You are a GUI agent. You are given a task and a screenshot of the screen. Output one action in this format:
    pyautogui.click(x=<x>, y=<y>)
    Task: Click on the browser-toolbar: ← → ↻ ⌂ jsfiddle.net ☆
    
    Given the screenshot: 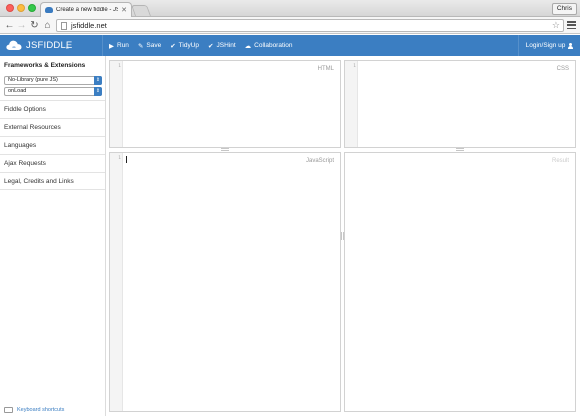 What is the action you would take?
    pyautogui.click(x=290, y=25)
    